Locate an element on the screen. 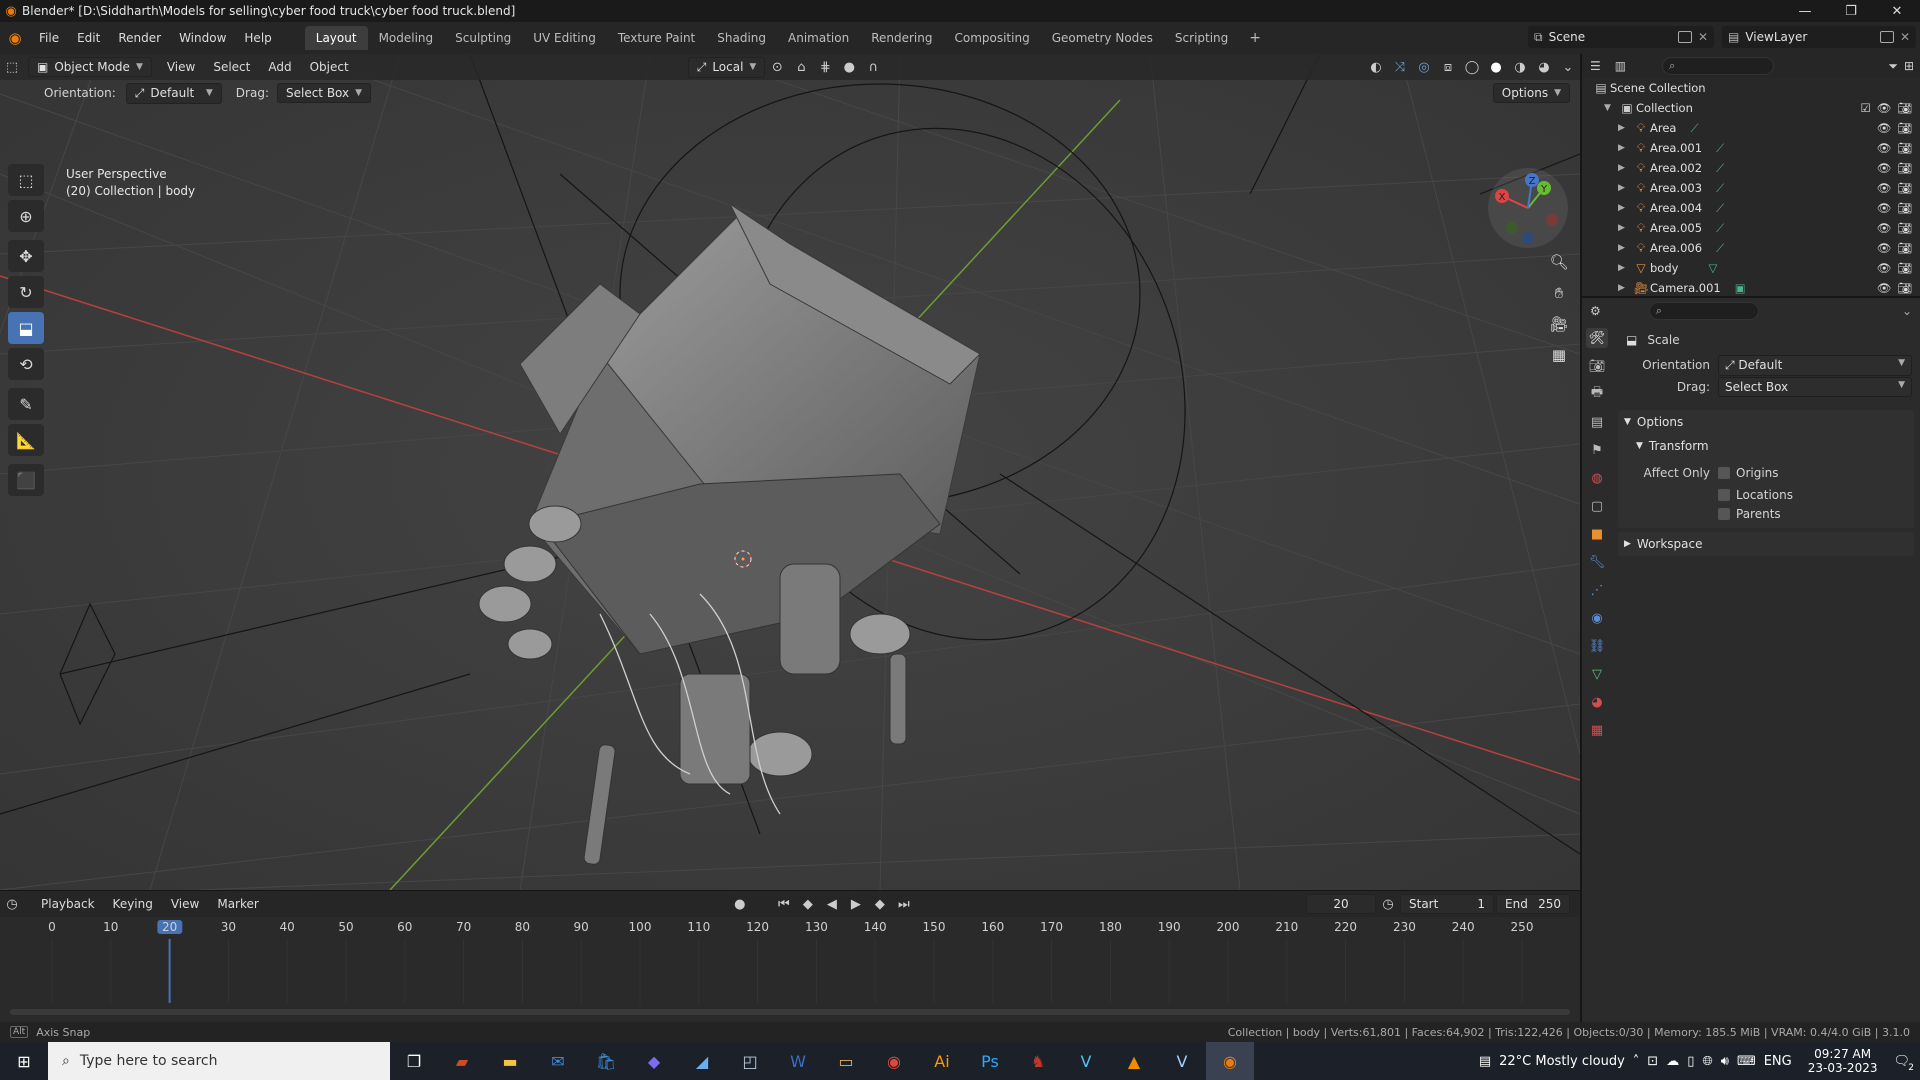 The image size is (1920, 1080). chrome-icon: ◉ is located at coordinates (894, 1061).